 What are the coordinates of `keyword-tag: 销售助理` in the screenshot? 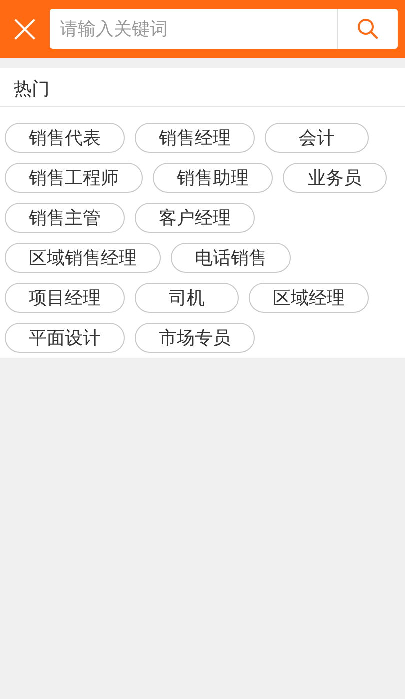 It's located at (213, 178).